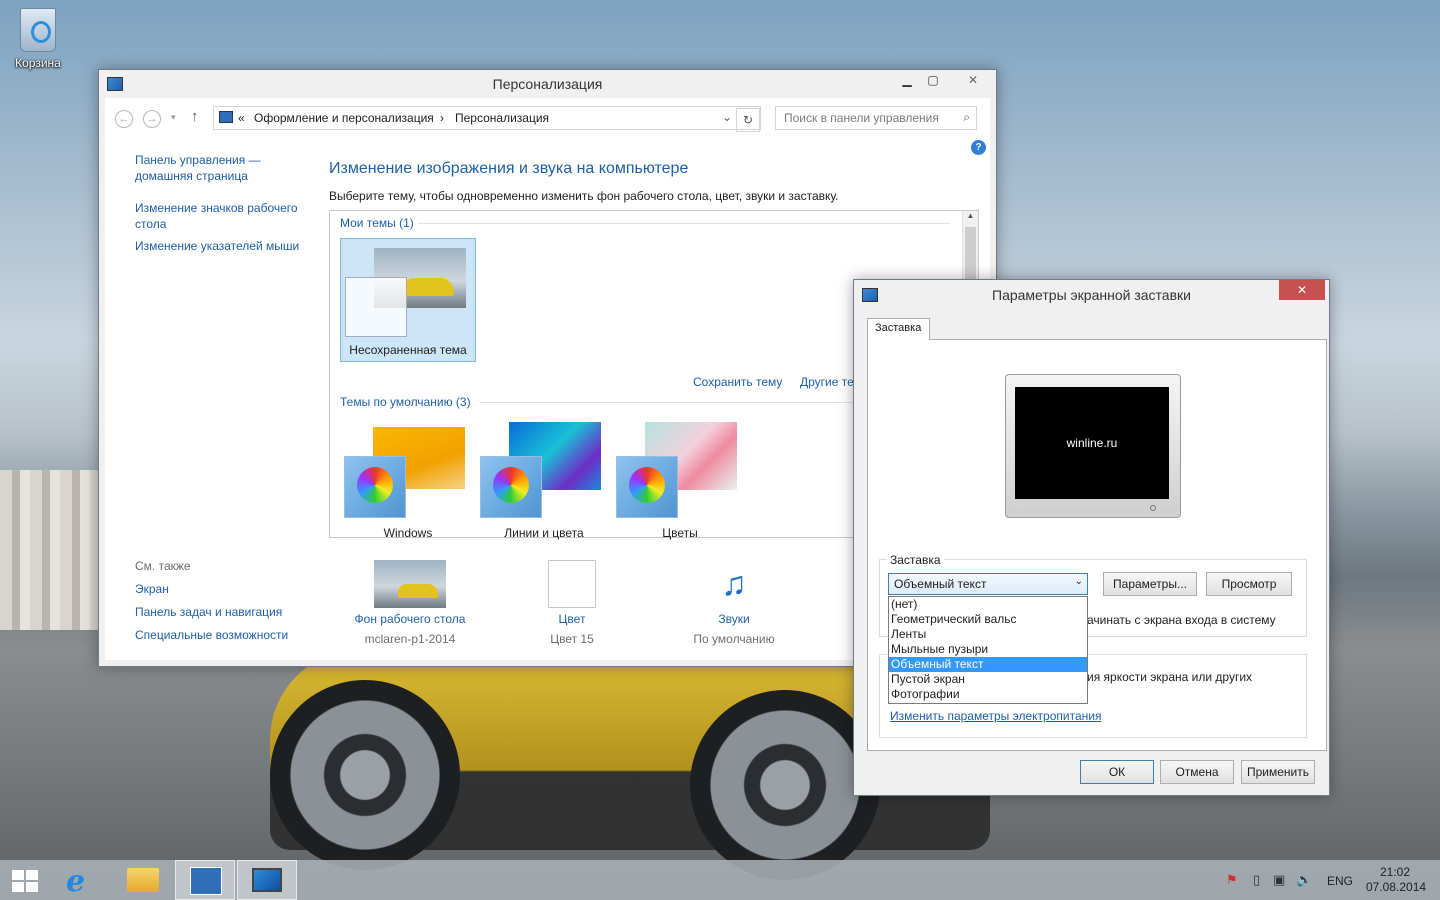  What do you see at coordinates (988, 679) in the screenshot?
I see `option-blank: Пустой экран` at bounding box center [988, 679].